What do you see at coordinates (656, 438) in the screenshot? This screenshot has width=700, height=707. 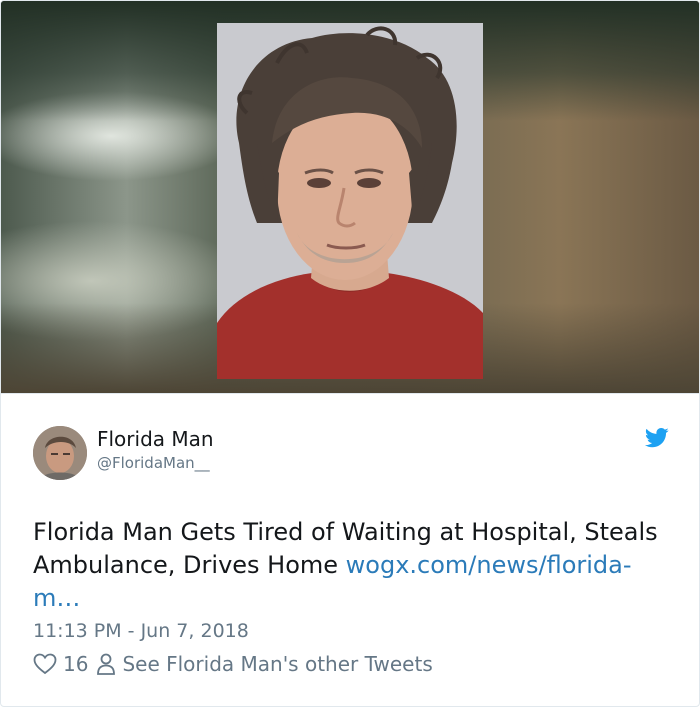 I see `twitter-bird-icon` at bounding box center [656, 438].